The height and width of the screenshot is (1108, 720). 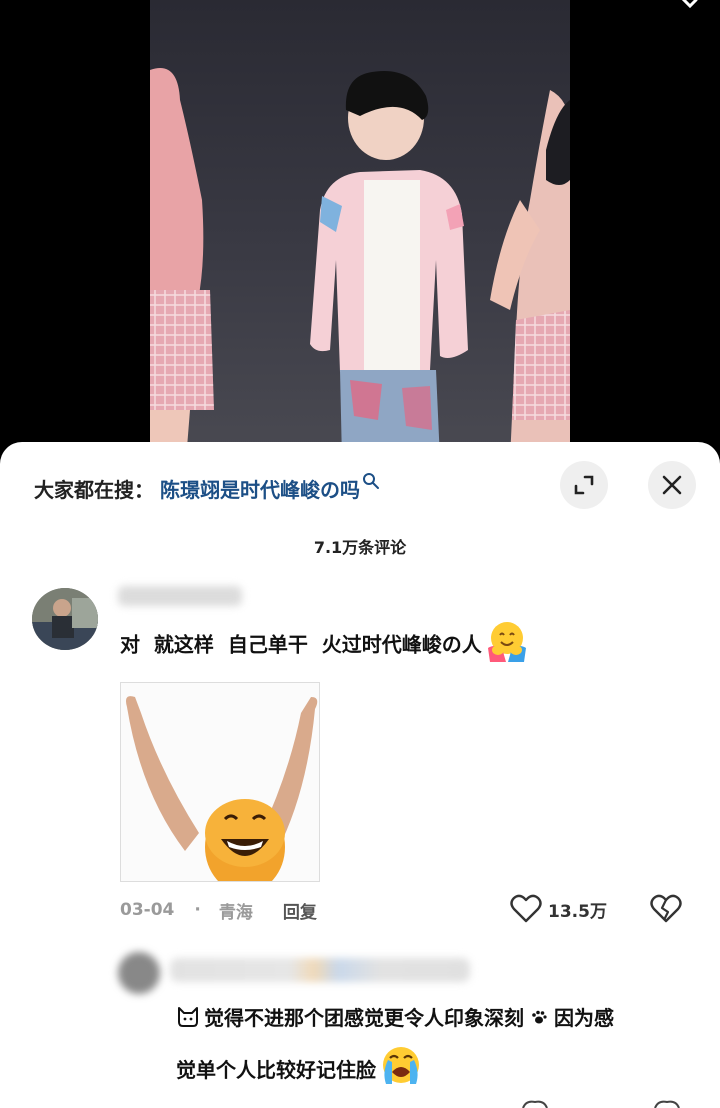 What do you see at coordinates (577, 911) in the screenshot?
I see `like-count: 13.5万` at bounding box center [577, 911].